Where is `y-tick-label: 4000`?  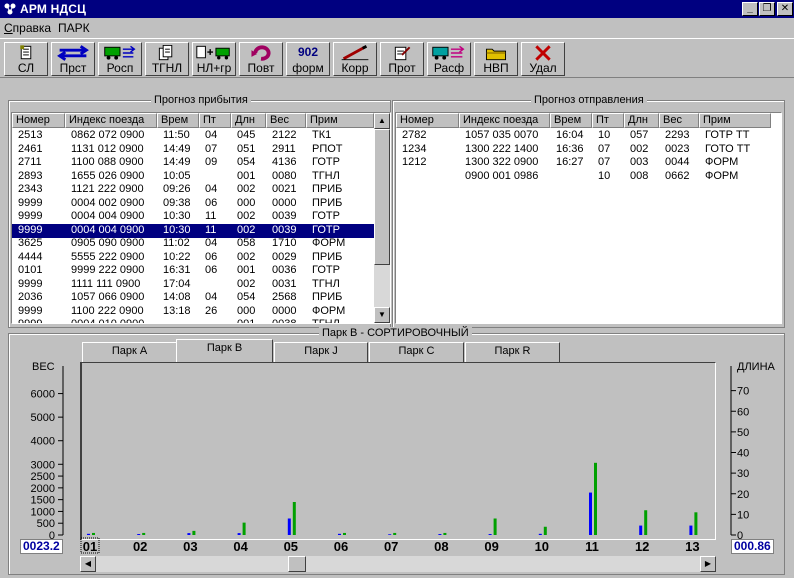 y-tick-label: 4000 is located at coordinates (43, 442).